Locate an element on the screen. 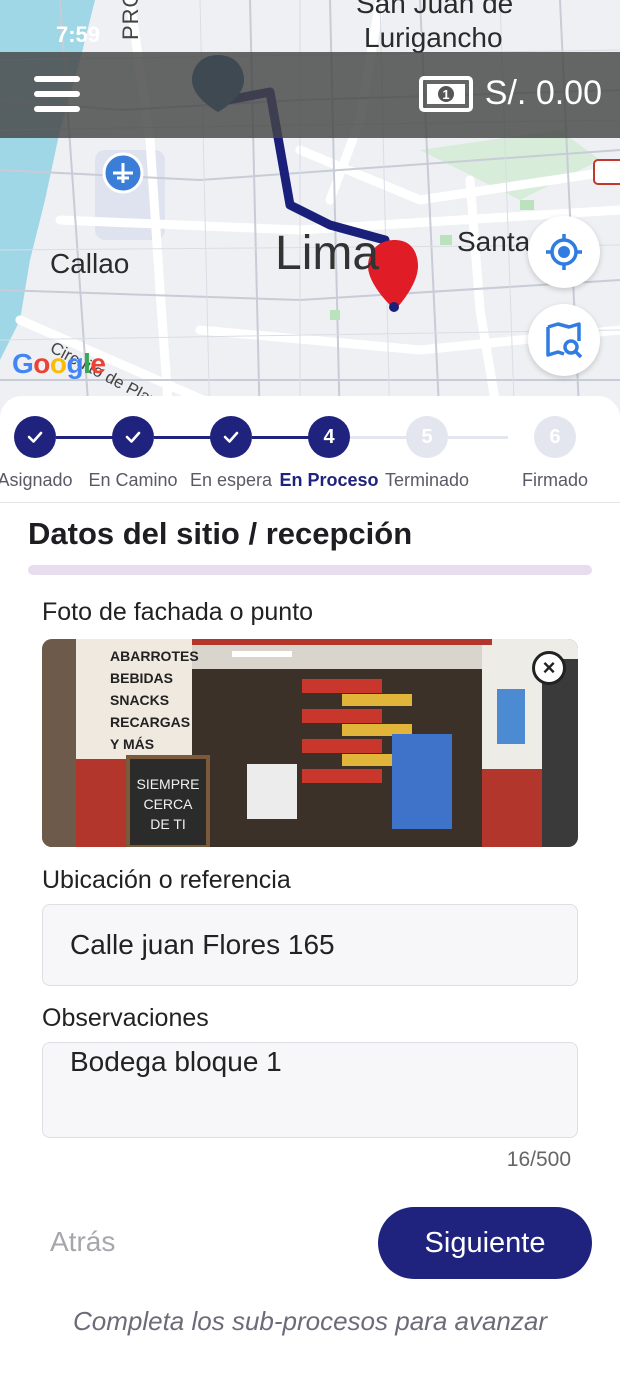 Image resolution: width=620 pixels, height=1384 pixels. map-search-button is located at coordinates (564, 340).